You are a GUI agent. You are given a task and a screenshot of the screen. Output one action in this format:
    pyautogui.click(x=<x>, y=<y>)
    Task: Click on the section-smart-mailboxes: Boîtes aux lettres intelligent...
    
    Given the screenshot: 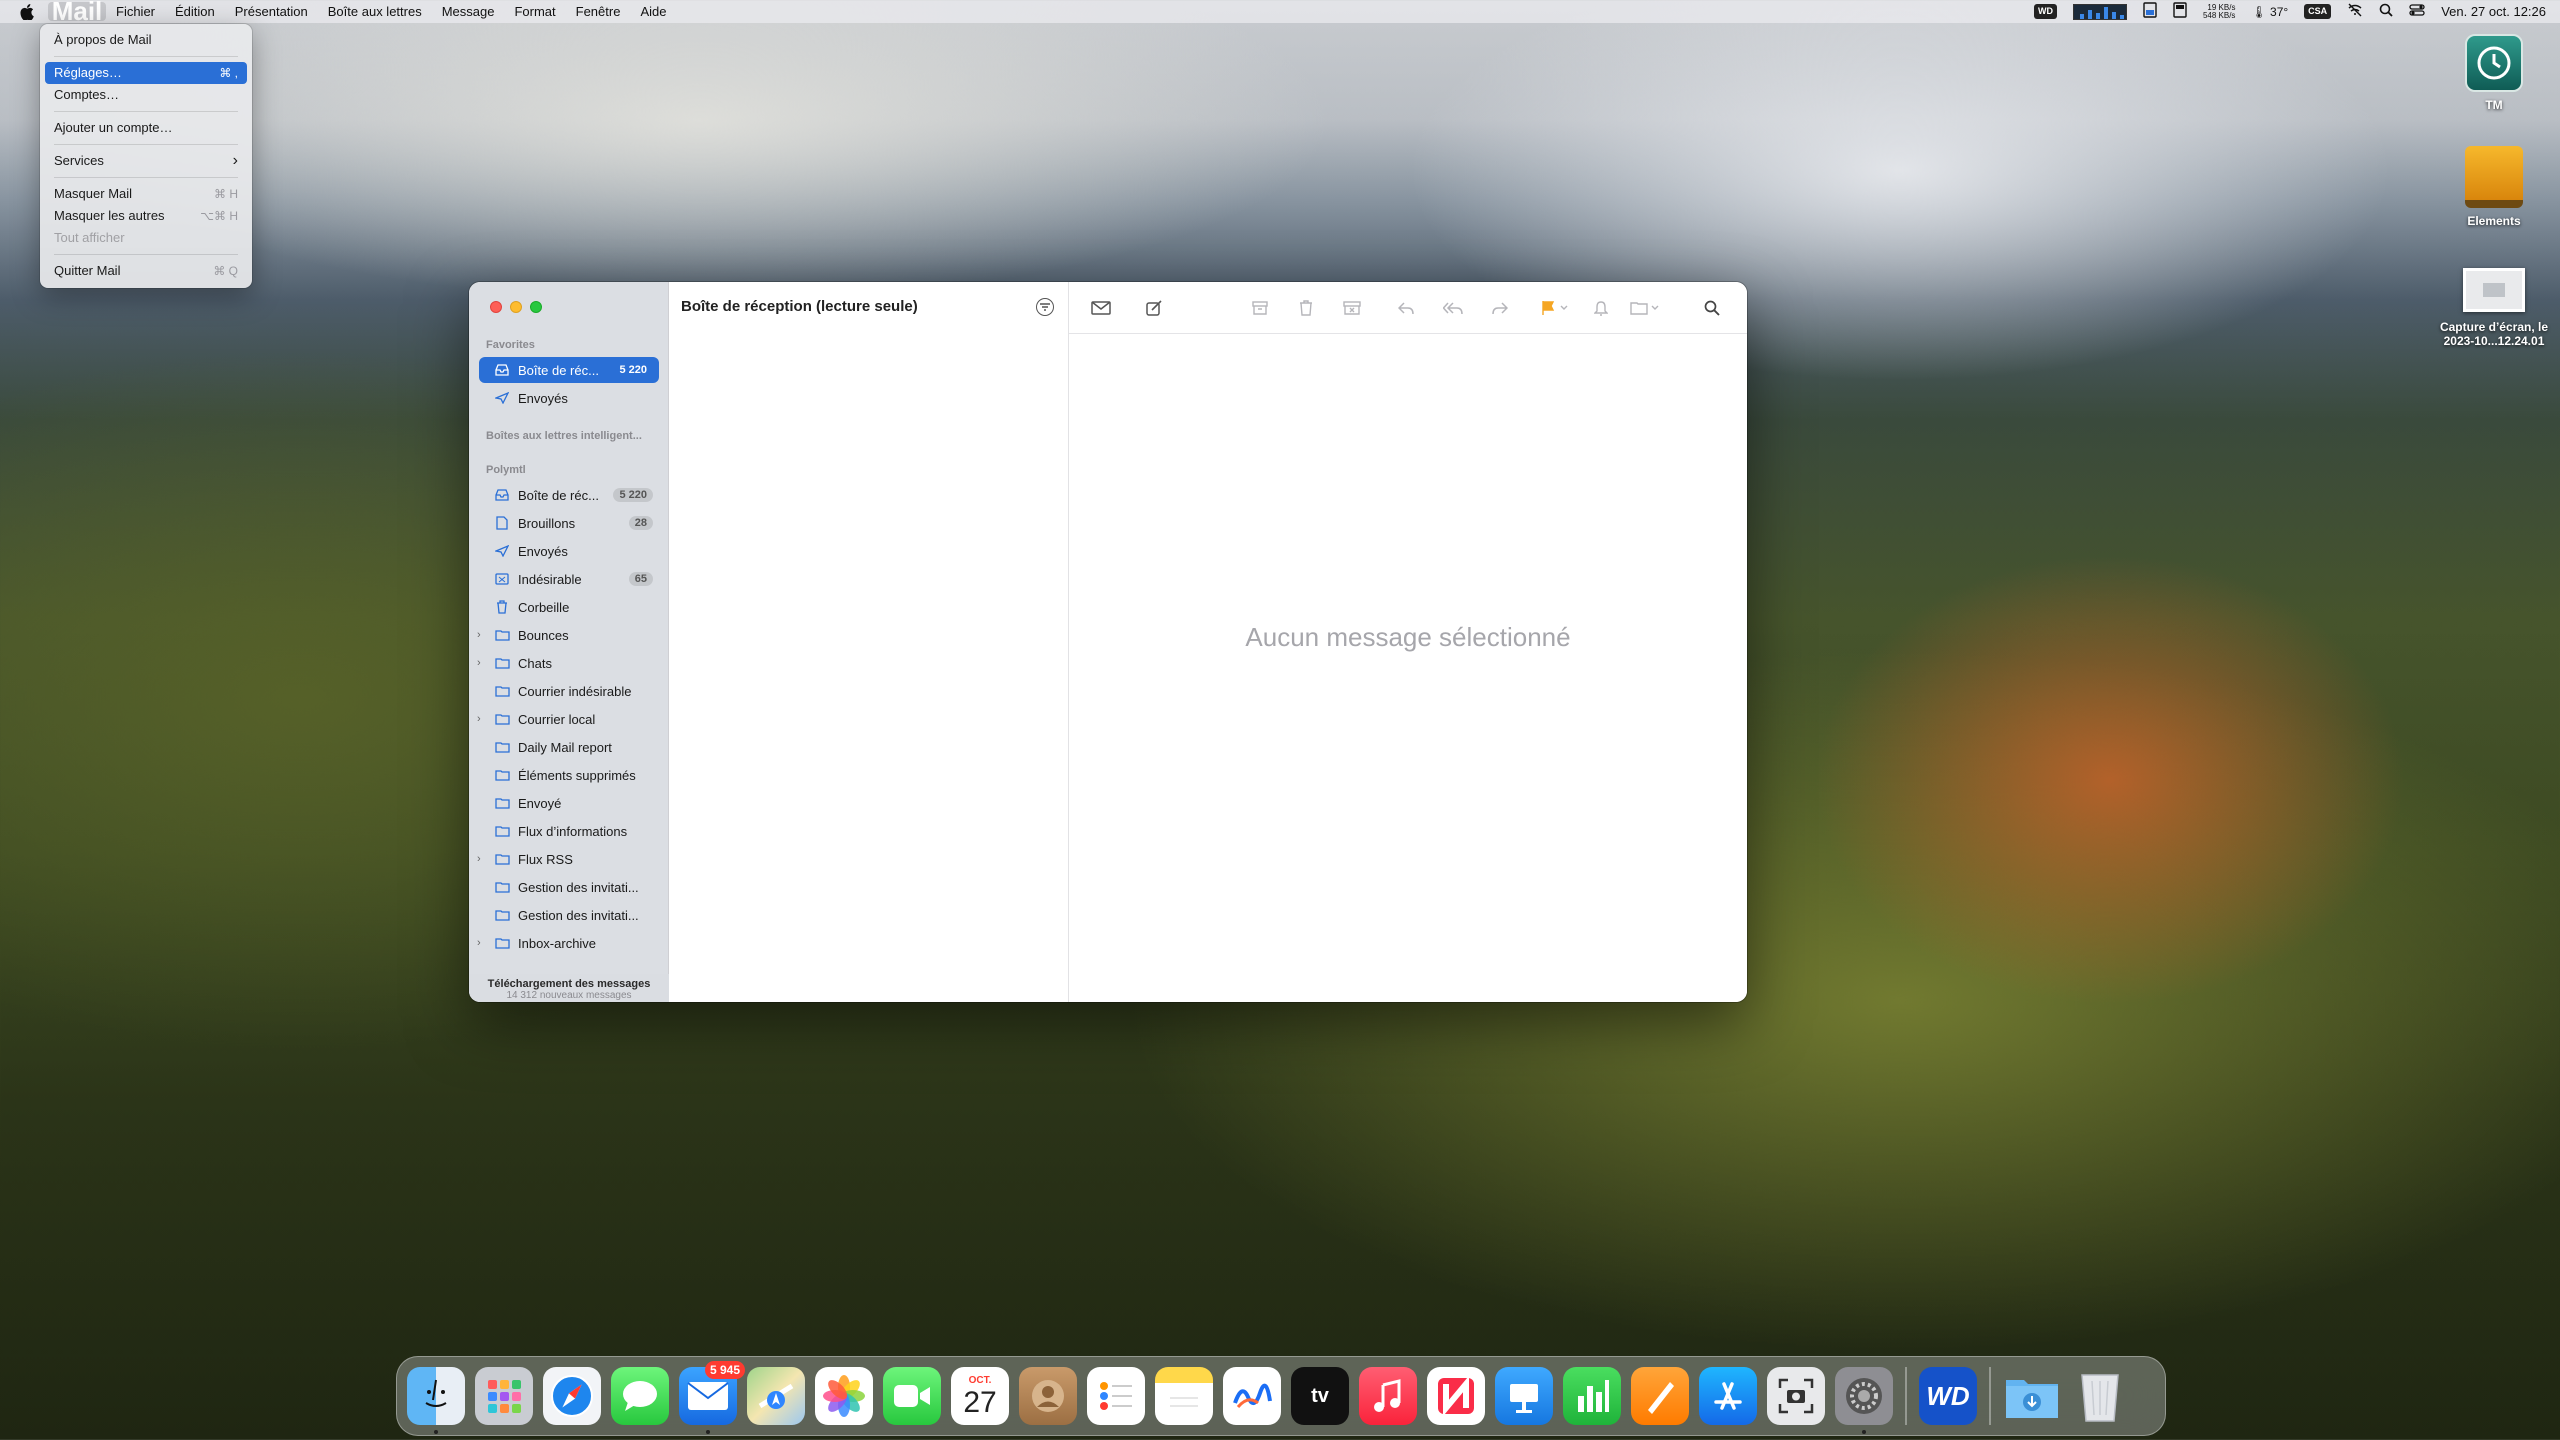 What is the action you would take?
    pyautogui.click(x=564, y=436)
    